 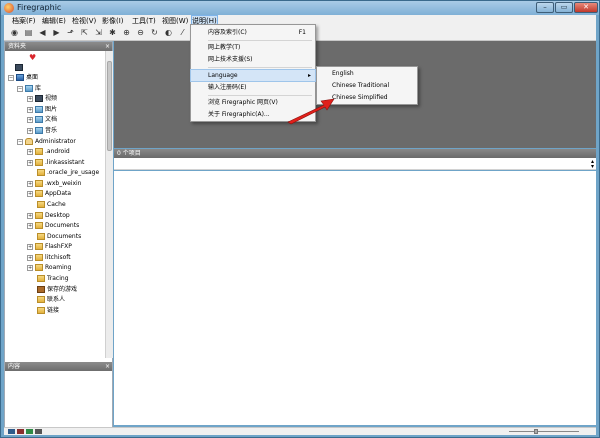 What do you see at coordinates (53, 279) in the screenshot?
I see `tree-item: Tracing` at bounding box center [53, 279].